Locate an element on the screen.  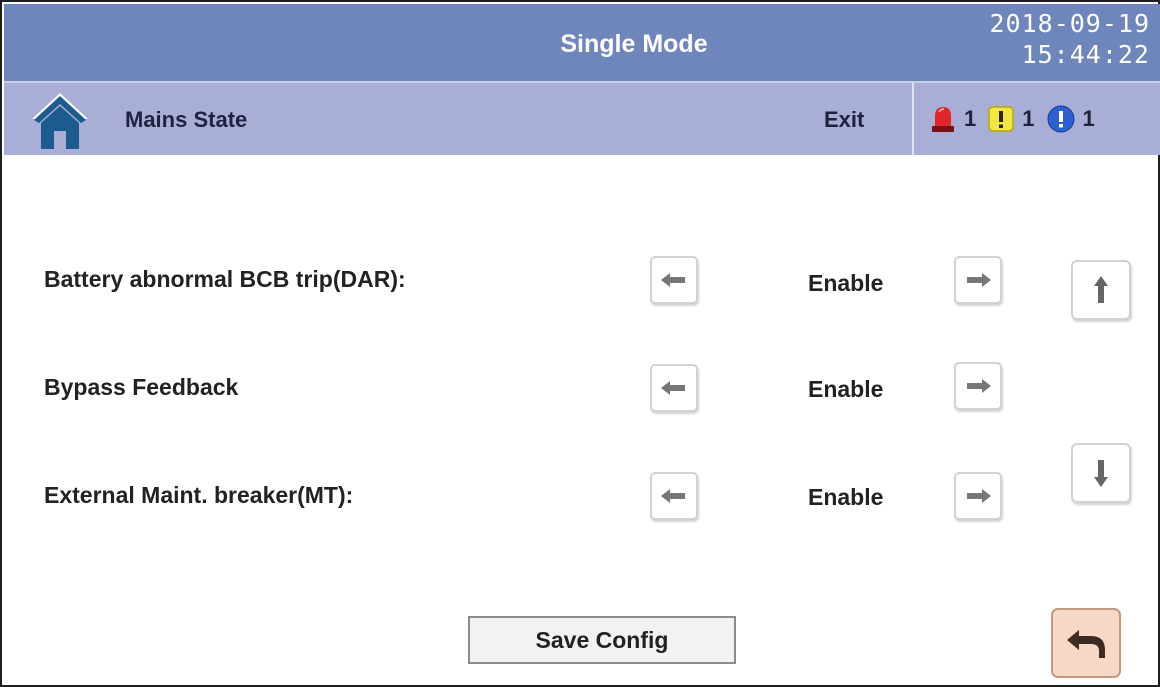
setting-label-bypass-feedback: Bypass Feedback is located at coordinates (141, 387).